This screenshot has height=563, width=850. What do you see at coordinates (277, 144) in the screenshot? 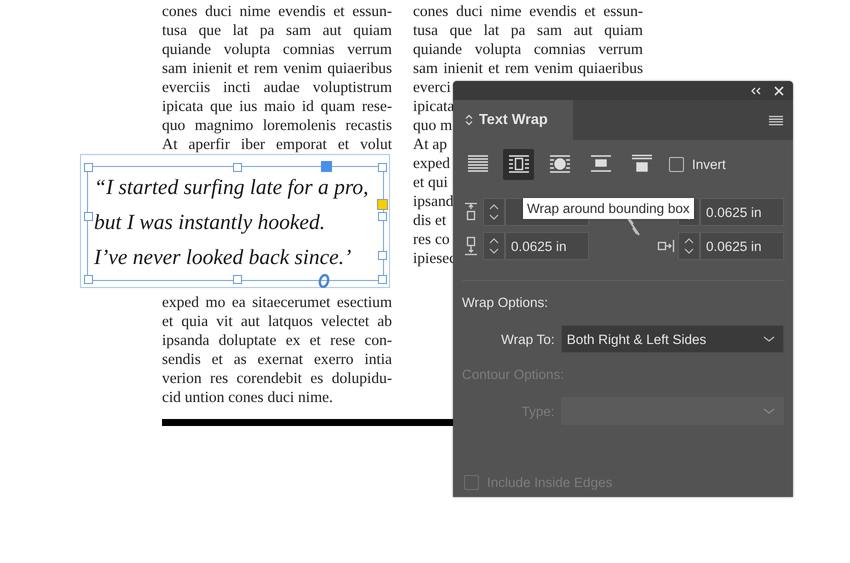
I see `body-text-line: At aperfir iber emporat et volut` at bounding box center [277, 144].